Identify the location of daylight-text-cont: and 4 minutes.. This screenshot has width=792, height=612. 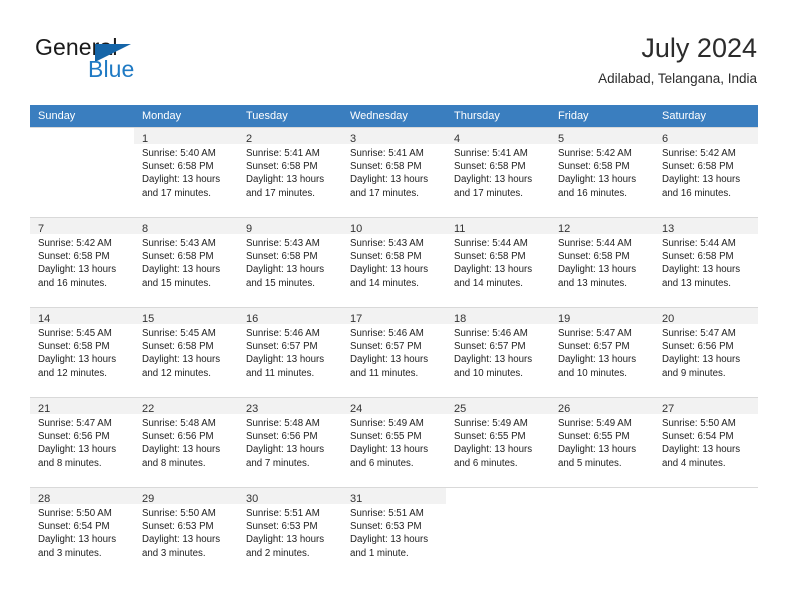
(694, 463).